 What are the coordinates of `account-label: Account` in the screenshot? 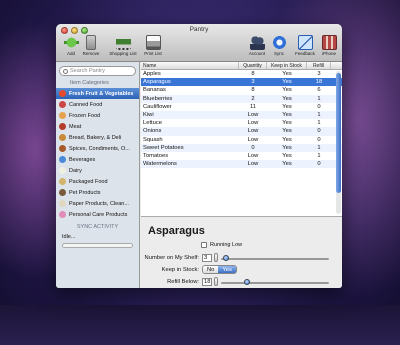 It's located at (257, 53).